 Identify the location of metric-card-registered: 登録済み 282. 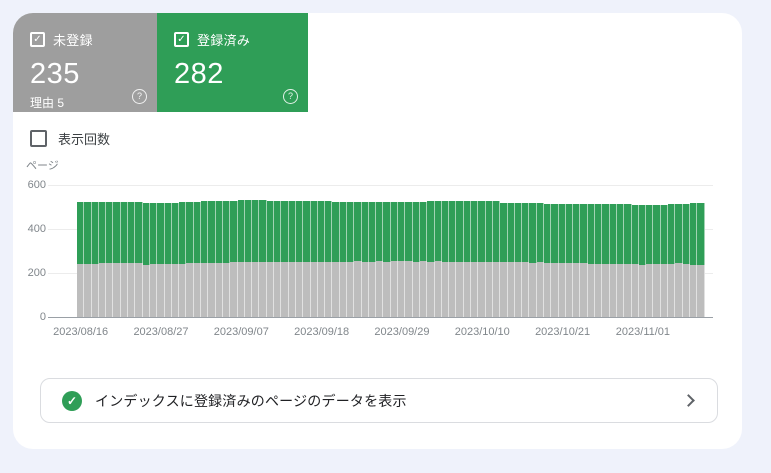
(232, 62).